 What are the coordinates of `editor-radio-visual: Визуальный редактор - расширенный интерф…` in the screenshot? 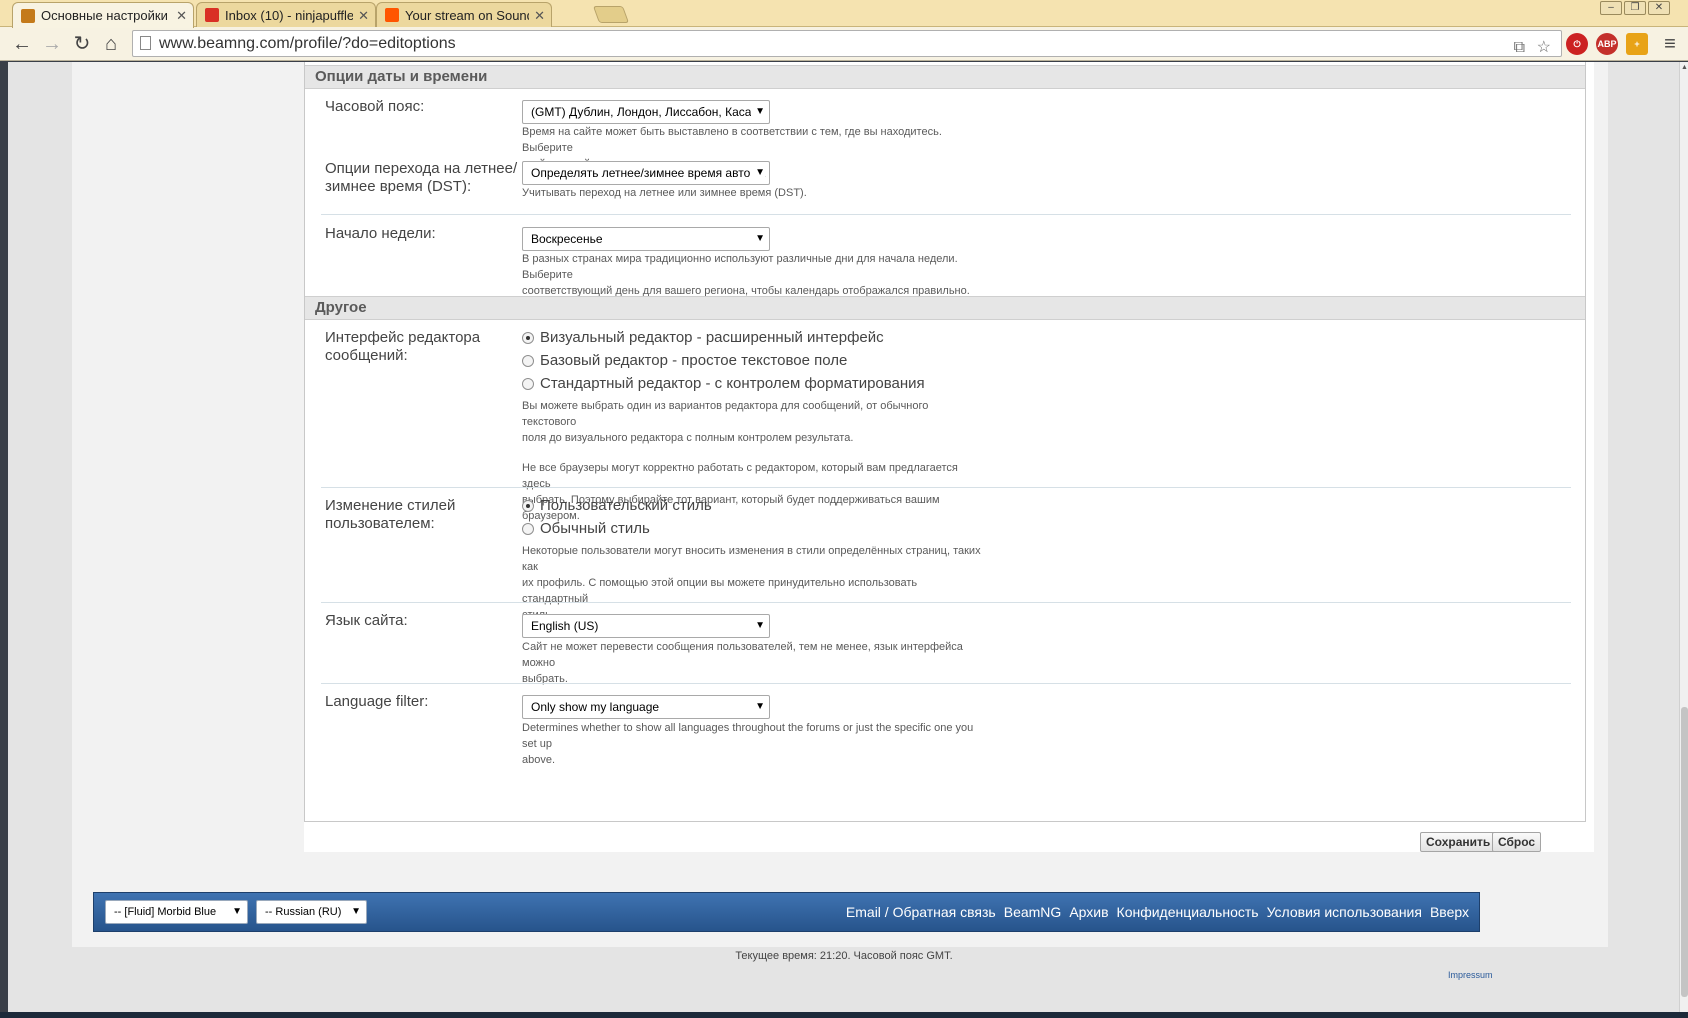 It's located at (703, 337).